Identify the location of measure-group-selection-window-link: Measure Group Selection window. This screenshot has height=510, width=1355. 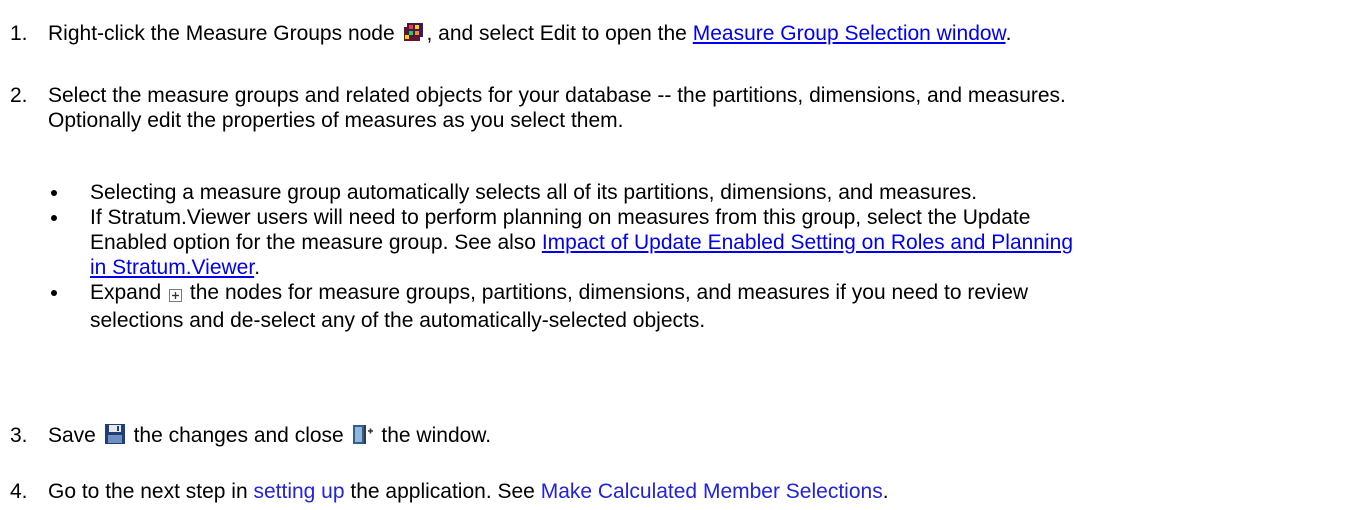
(849, 33).